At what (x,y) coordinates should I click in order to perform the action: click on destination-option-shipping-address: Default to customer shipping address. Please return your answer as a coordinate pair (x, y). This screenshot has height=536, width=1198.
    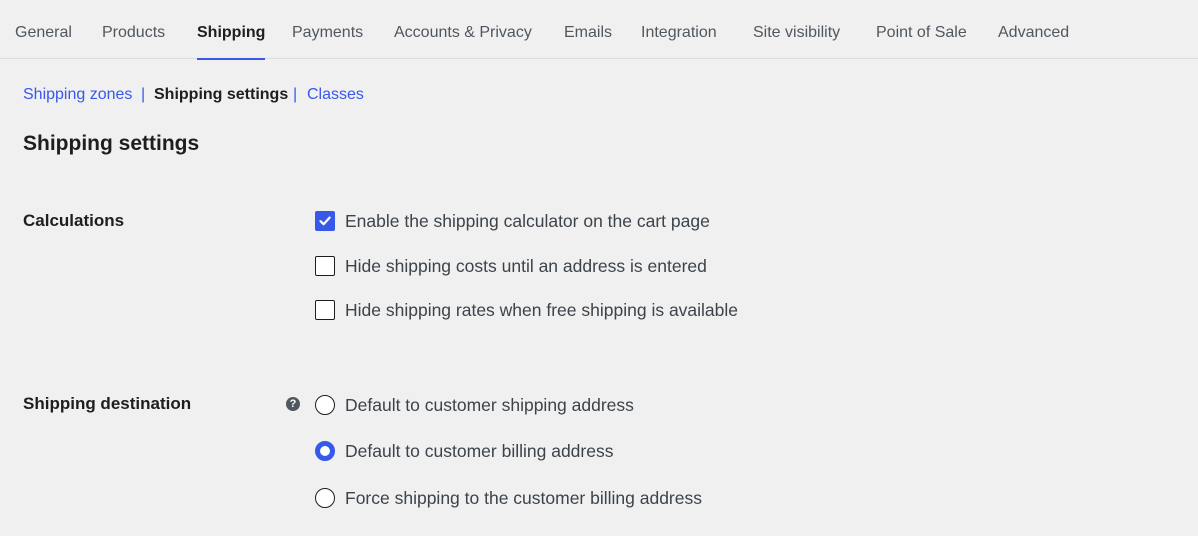
    Looking at the image, I should click on (474, 405).